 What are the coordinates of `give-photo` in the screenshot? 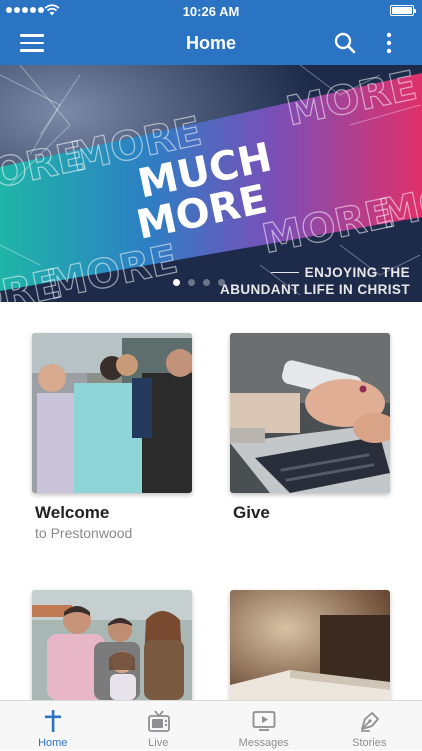 It's located at (310, 413).